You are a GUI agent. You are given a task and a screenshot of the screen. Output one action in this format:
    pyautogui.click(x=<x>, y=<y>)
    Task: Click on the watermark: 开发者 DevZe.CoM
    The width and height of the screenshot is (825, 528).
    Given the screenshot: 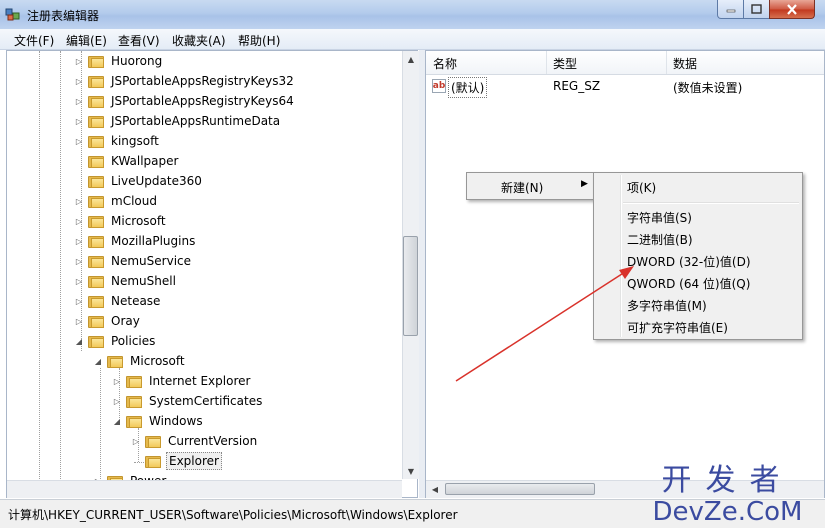 What is the action you would take?
    pyautogui.click(x=727, y=491)
    